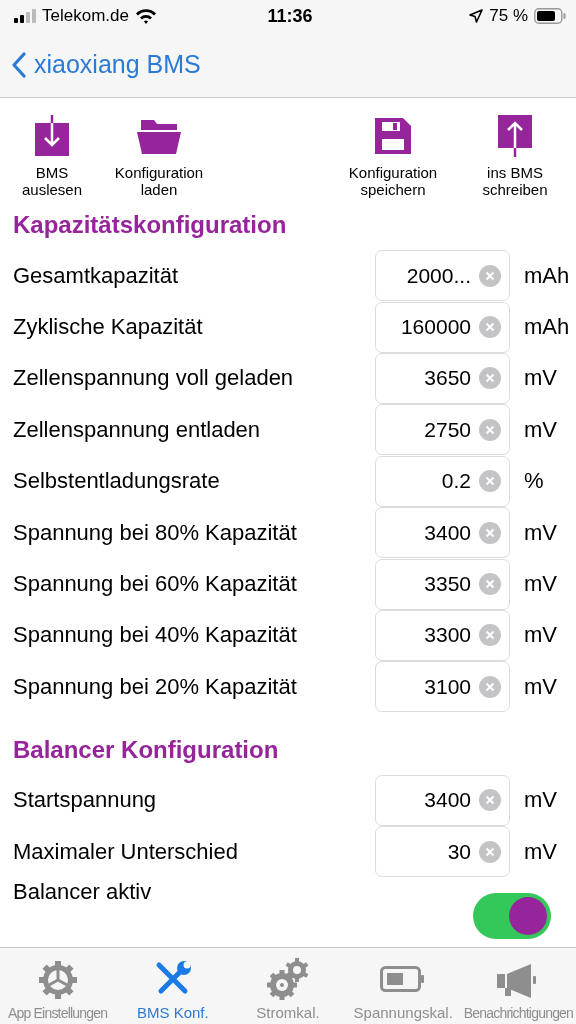 Image resolution: width=576 pixels, height=1024 pixels. What do you see at coordinates (155, 635) in the screenshot?
I see `setting-label: Spannung bei 40% Kapazität` at bounding box center [155, 635].